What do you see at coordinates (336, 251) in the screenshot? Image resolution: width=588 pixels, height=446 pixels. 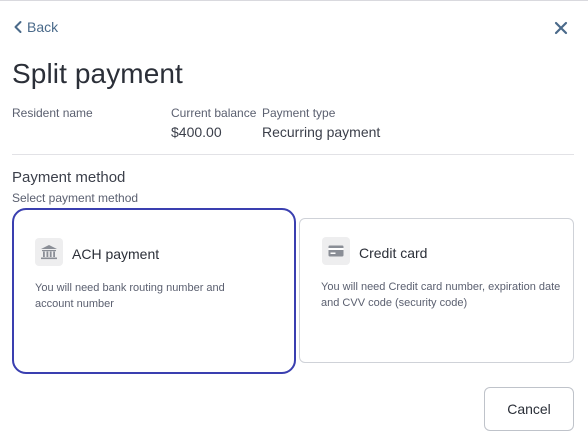 I see `credit-card-icon` at bounding box center [336, 251].